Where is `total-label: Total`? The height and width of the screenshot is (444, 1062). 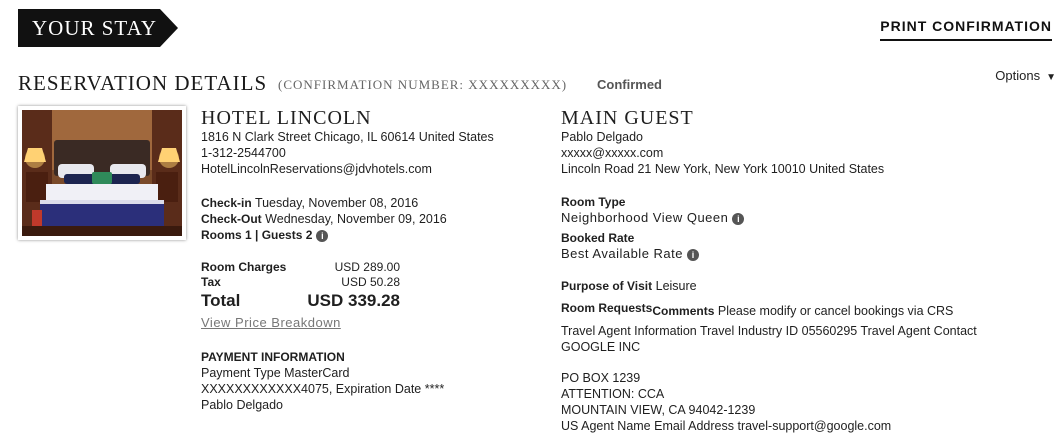
total-label: Total is located at coordinates (221, 300).